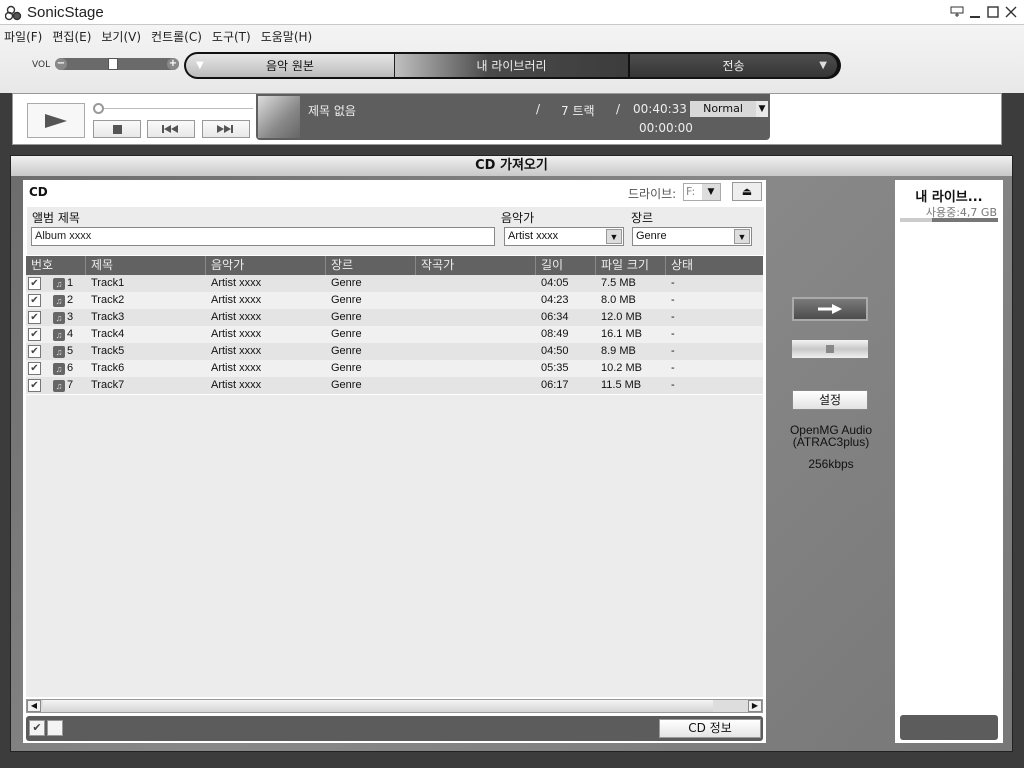 The height and width of the screenshot is (768, 1024). Describe the element at coordinates (732, 65) in the screenshot. I see `tab-transfer: 전송 ▼` at that location.